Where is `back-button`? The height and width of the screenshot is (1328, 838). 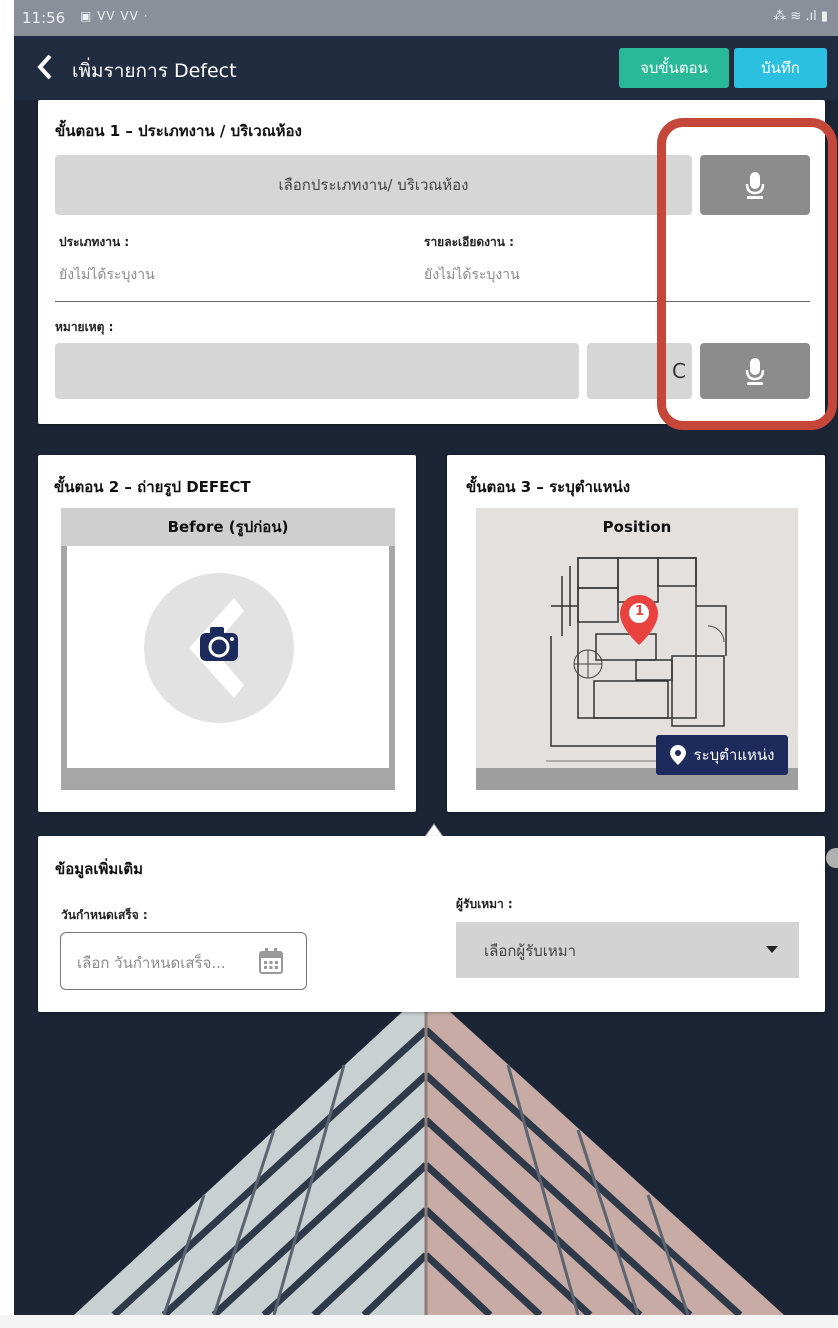 back-button is located at coordinates (47, 67).